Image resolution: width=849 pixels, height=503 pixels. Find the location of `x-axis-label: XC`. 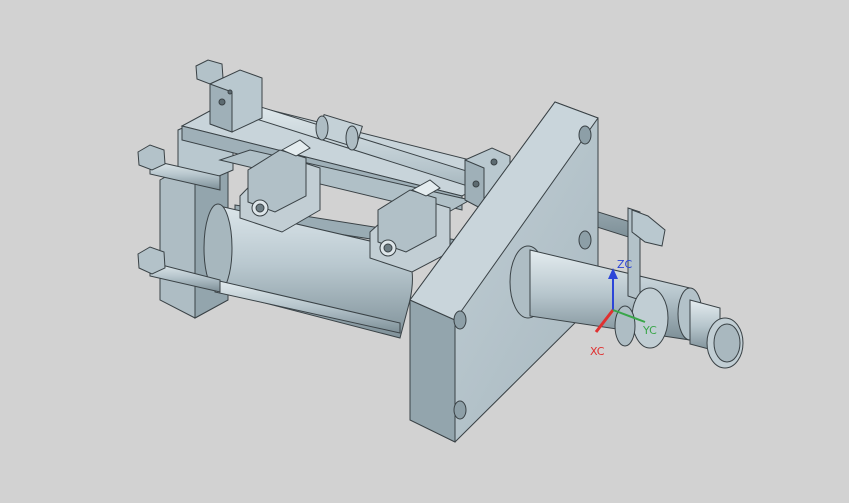

x-axis-label: XC is located at coordinates (597, 351).